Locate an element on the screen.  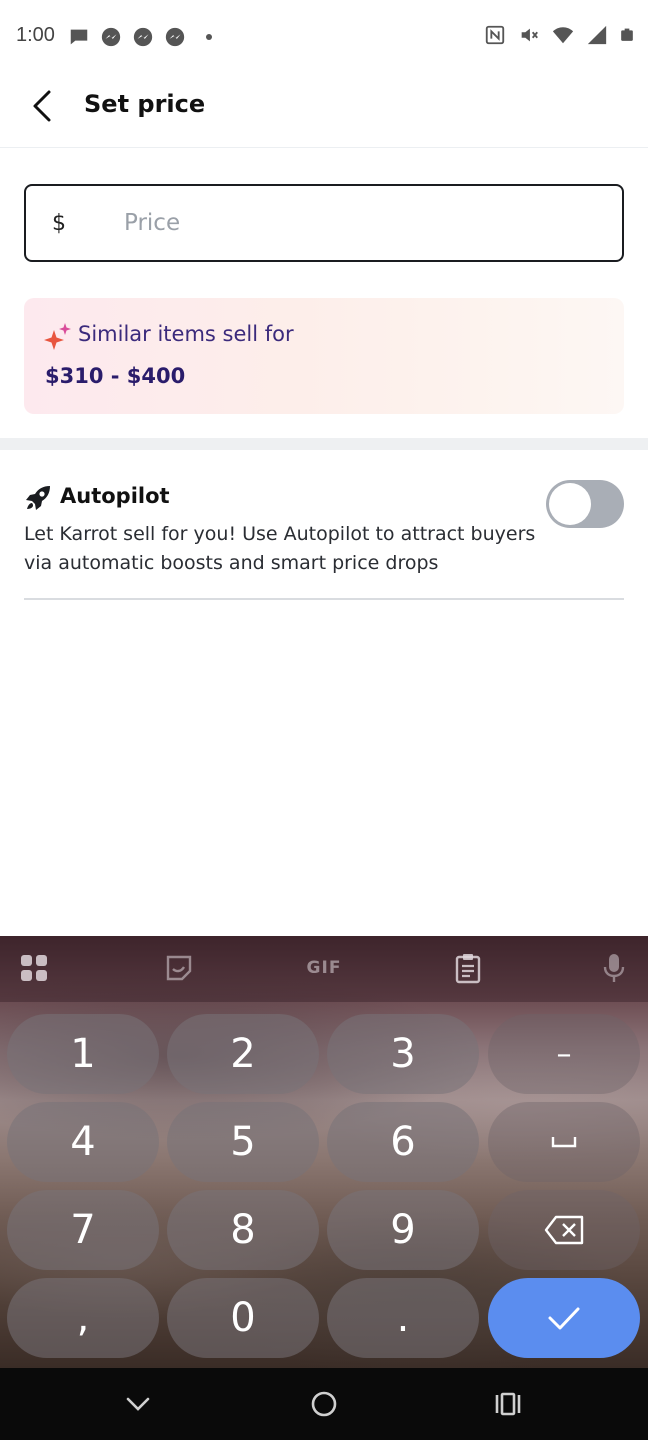
toggle-knob is located at coordinates (570, 504).